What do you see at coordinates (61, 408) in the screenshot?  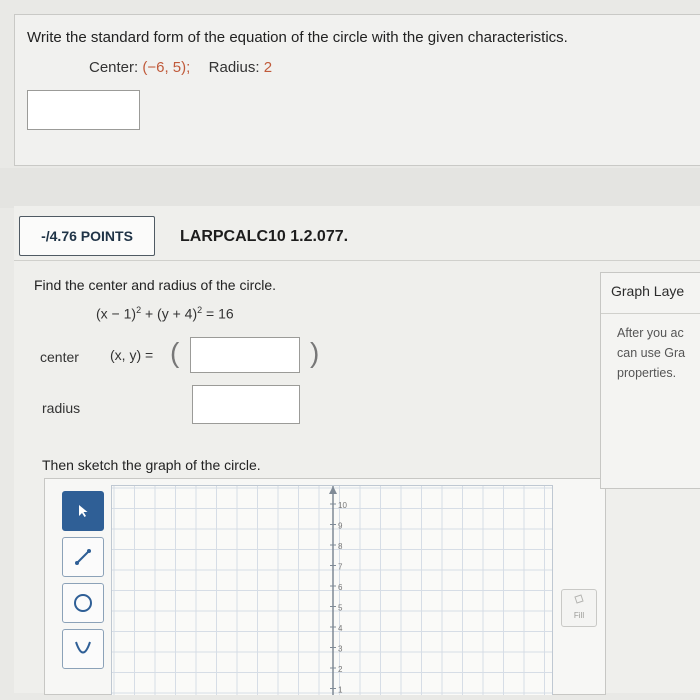 I see `radius-label: radius` at bounding box center [61, 408].